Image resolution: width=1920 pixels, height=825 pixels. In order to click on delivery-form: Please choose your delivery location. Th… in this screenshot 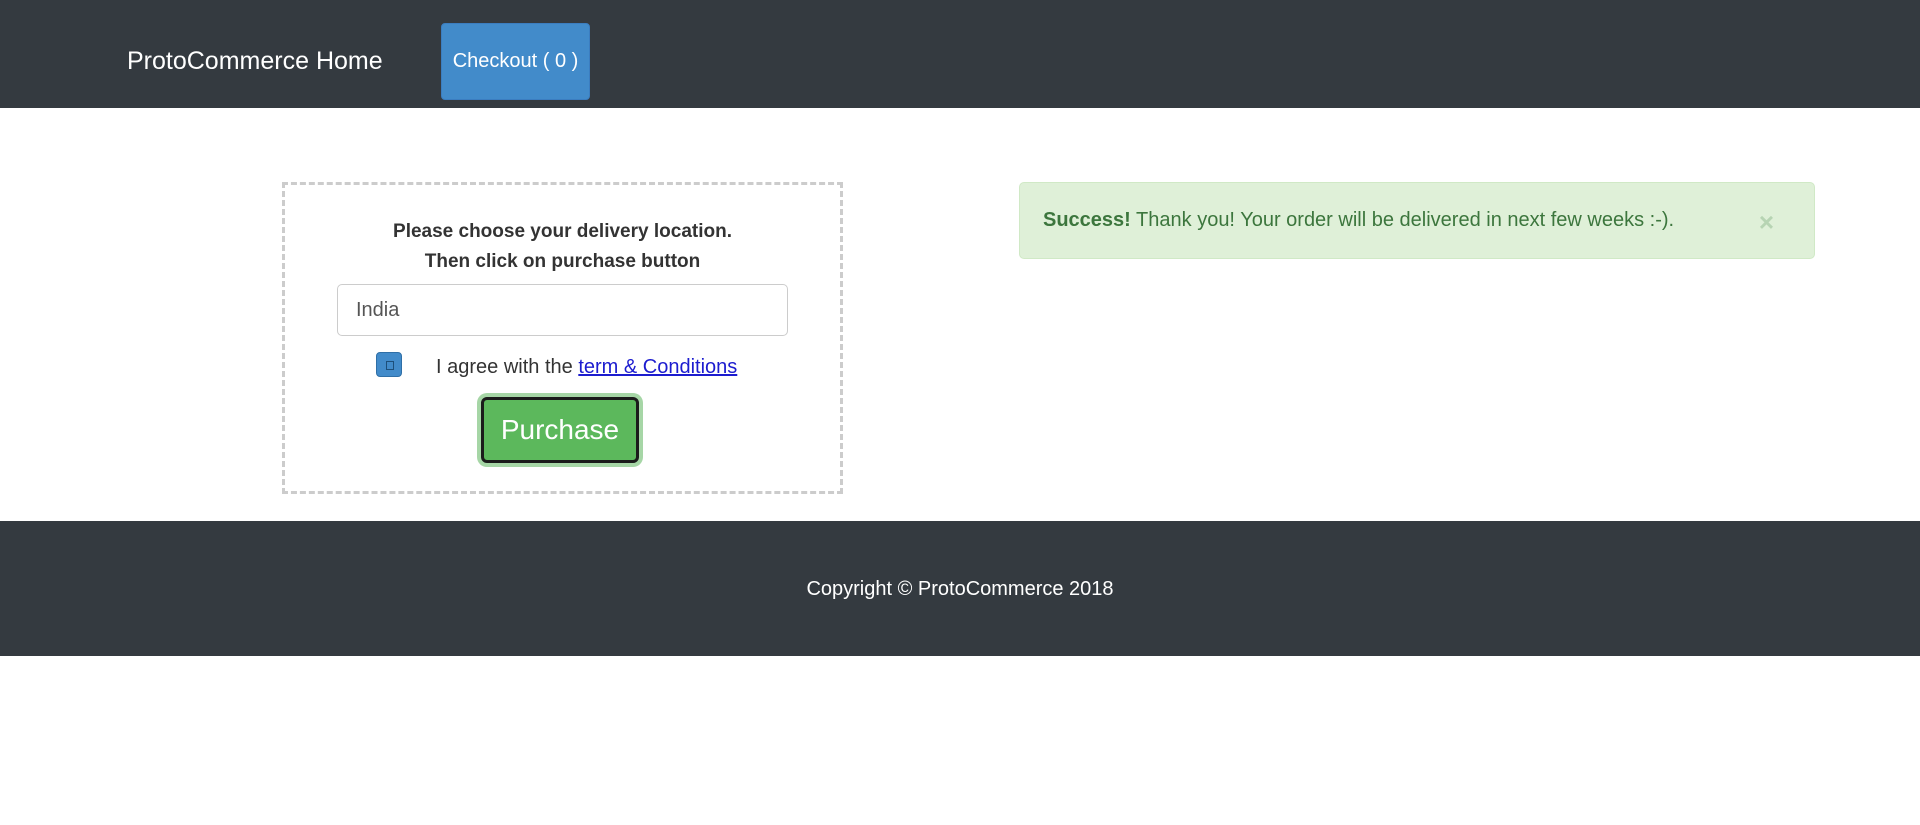, I will do `click(562, 338)`.